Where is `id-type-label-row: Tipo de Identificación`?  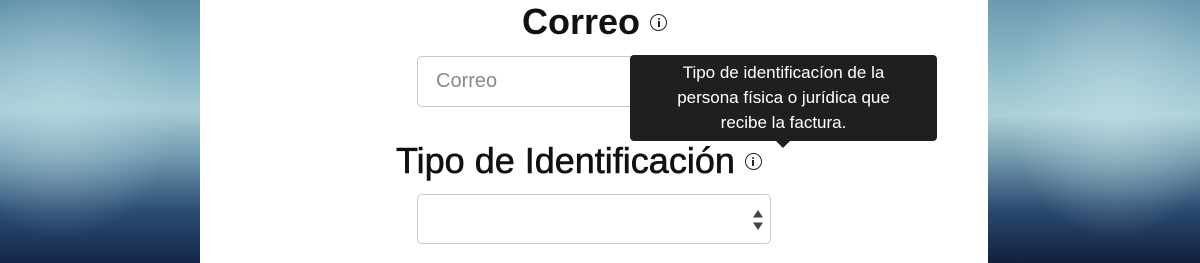
id-type-label-row: Tipo de Identificación is located at coordinates (579, 160).